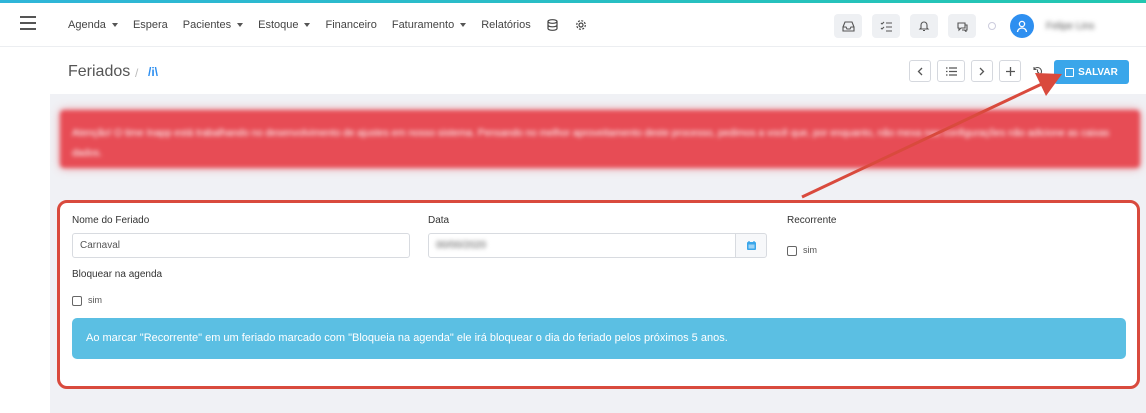  What do you see at coordinates (99, 71) in the screenshot?
I see `page-title: Feriados` at bounding box center [99, 71].